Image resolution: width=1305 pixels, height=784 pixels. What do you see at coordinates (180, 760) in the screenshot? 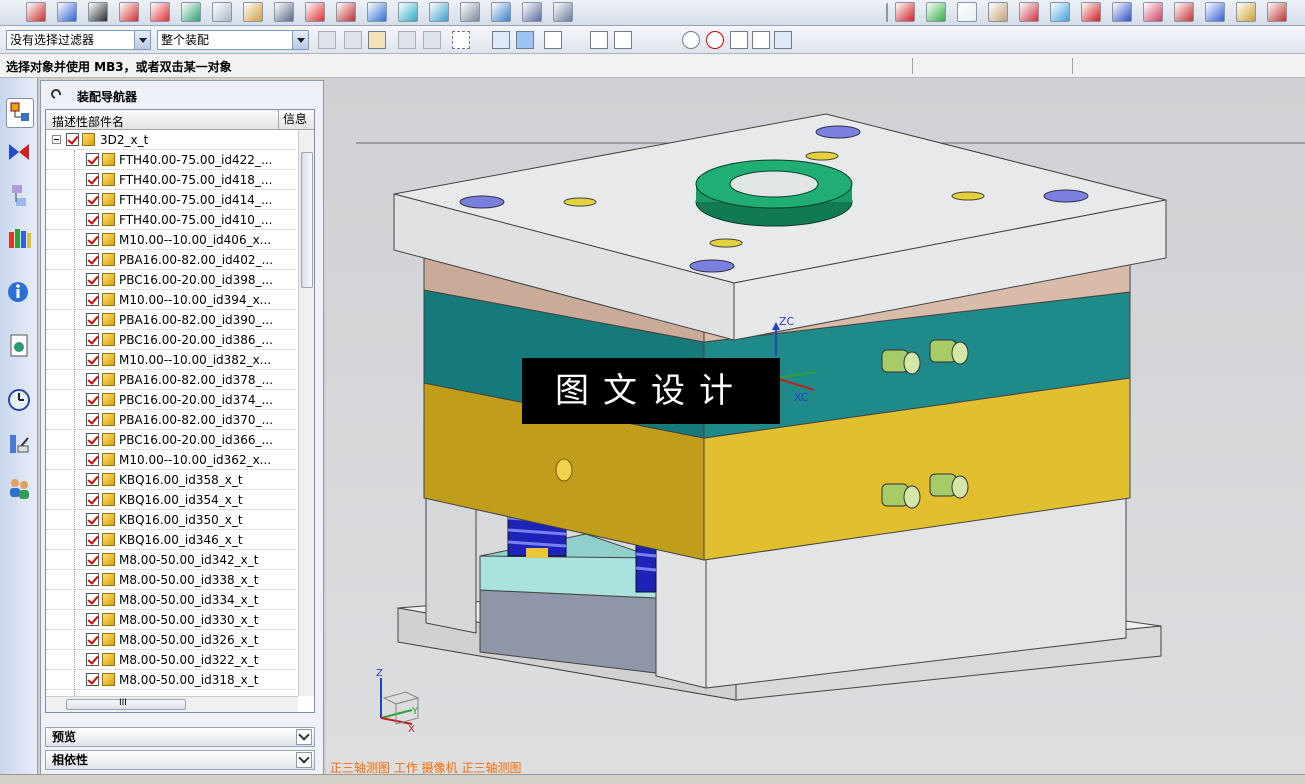
I see `dependency-section: 相依性` at bounding box center [180, 760].